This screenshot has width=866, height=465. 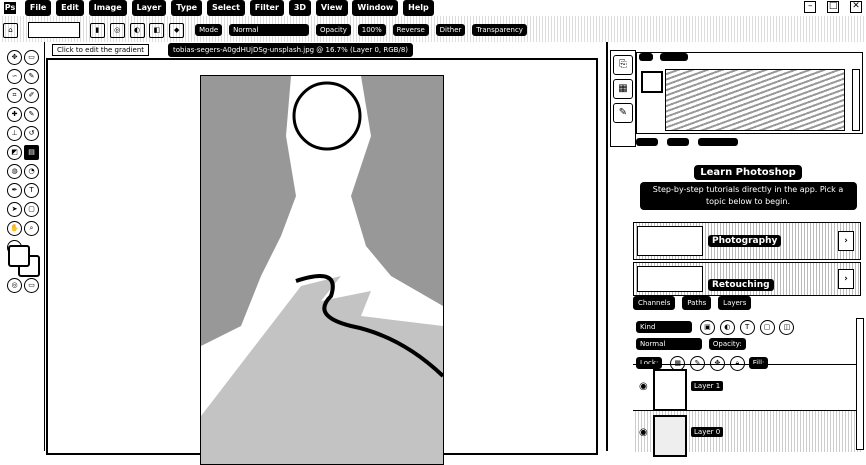 I want to click on layer-row: ◉ Layer 1, so click(x=747, y=387).